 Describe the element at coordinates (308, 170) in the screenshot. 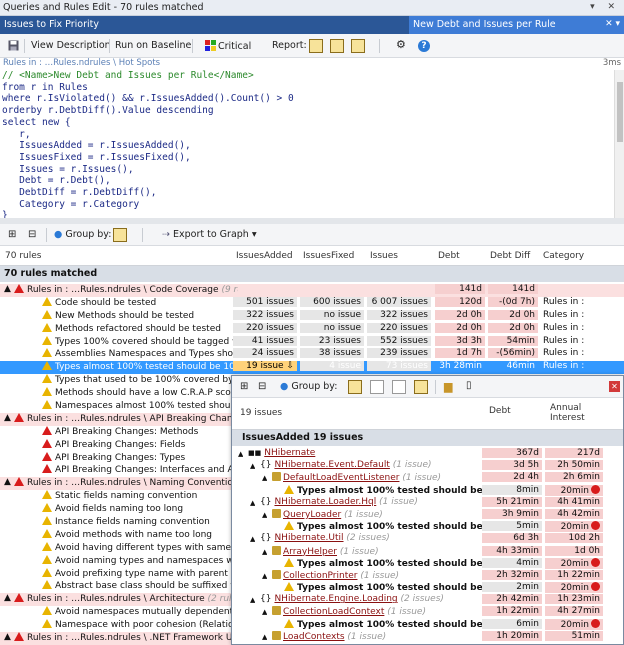

I see `code-line: Issues = r.Issues(),` at that location.